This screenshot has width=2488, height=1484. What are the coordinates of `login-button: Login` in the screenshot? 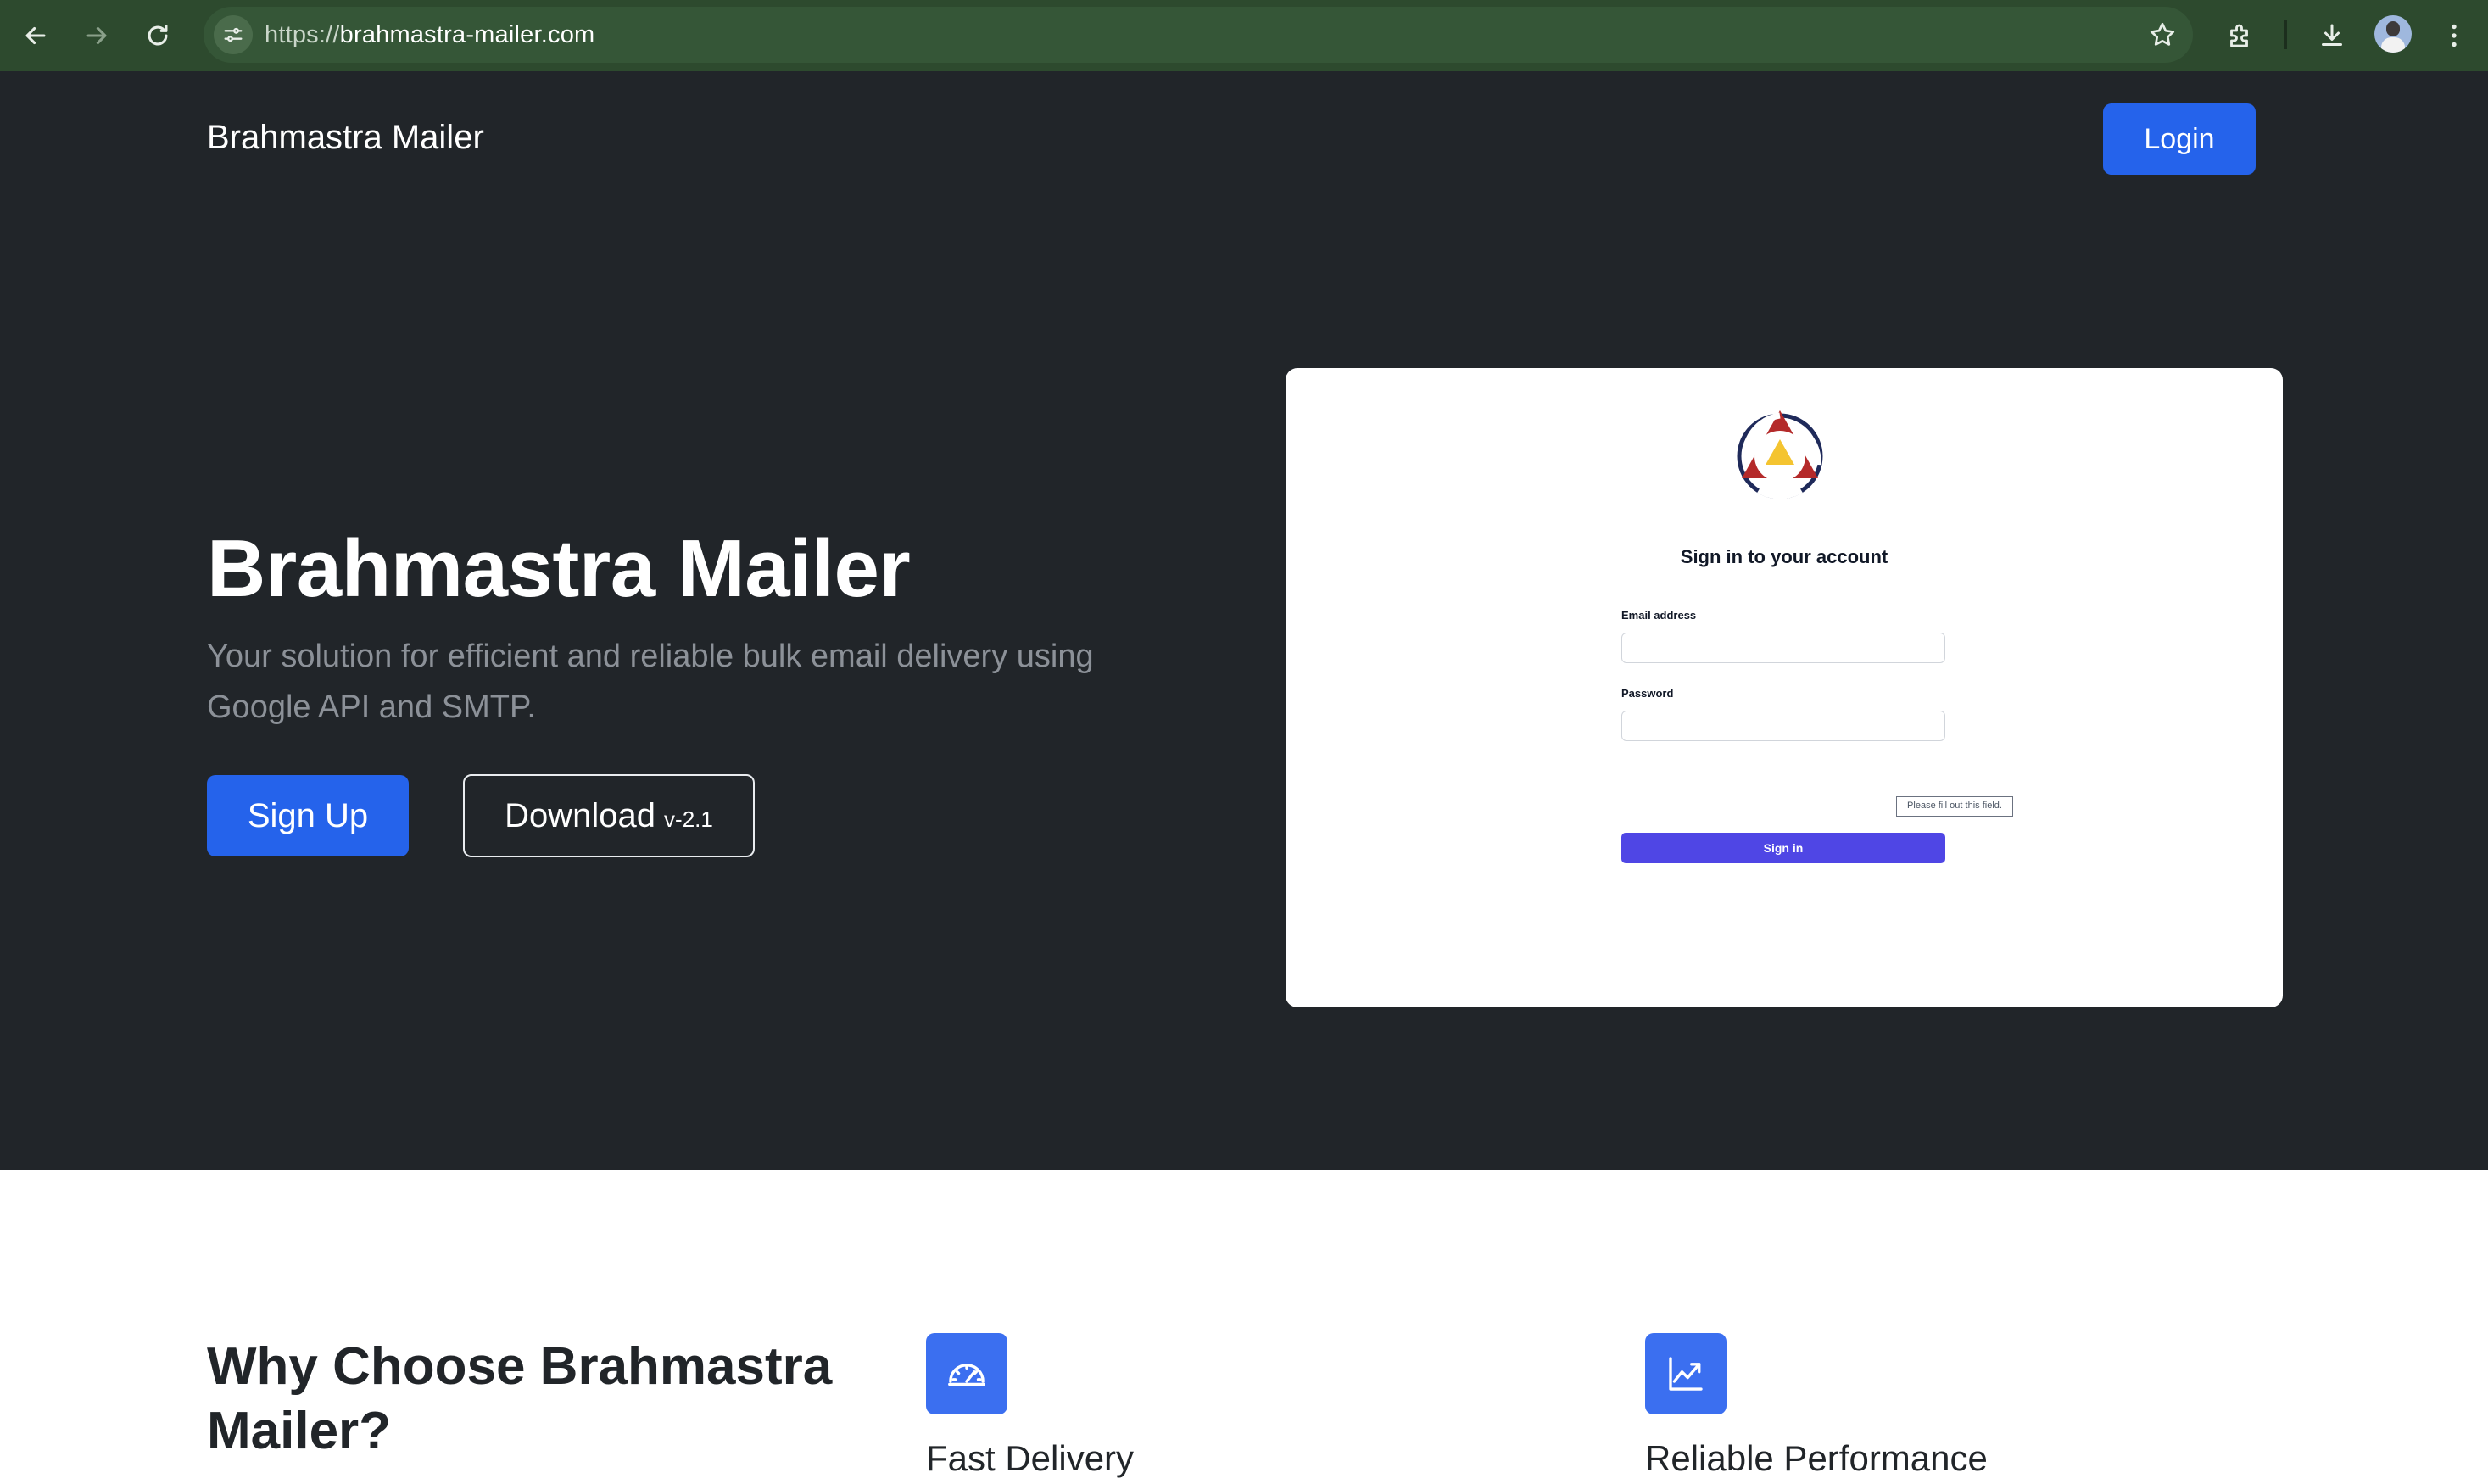 It's located at (2180, 139).